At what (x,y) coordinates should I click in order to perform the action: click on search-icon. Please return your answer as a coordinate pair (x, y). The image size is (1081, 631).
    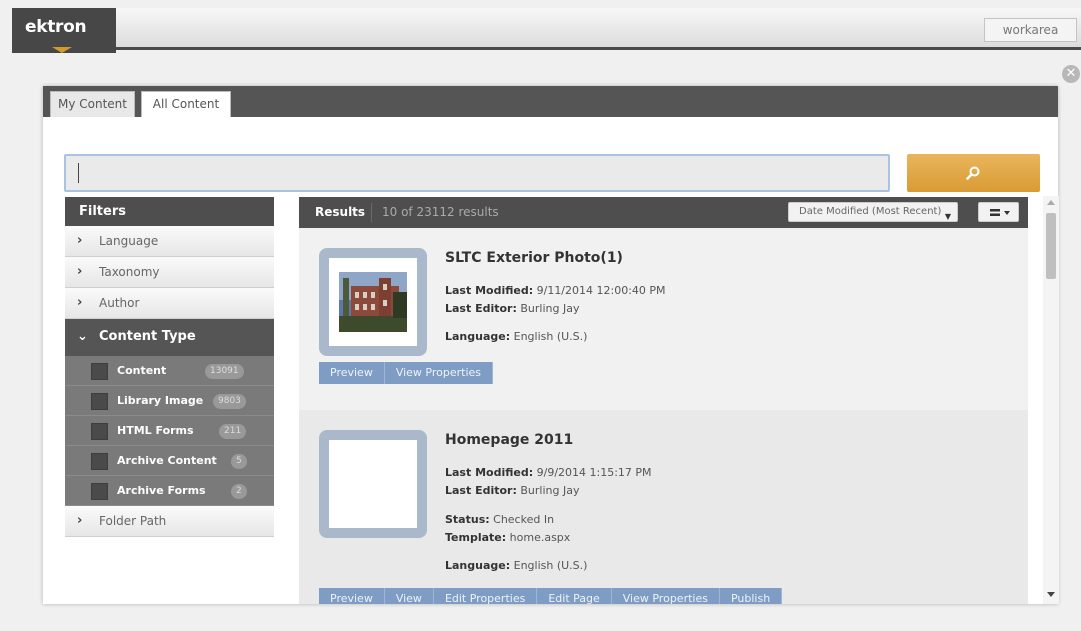
    Looking at the image, I should click on (973, 173).